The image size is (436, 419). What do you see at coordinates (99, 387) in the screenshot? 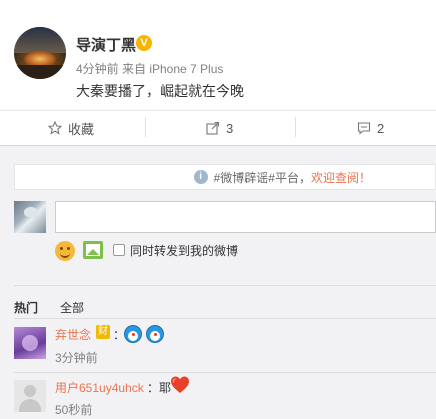
I see `commenter-name: 用户651uy4uhck` at bounding box center [99, 387].